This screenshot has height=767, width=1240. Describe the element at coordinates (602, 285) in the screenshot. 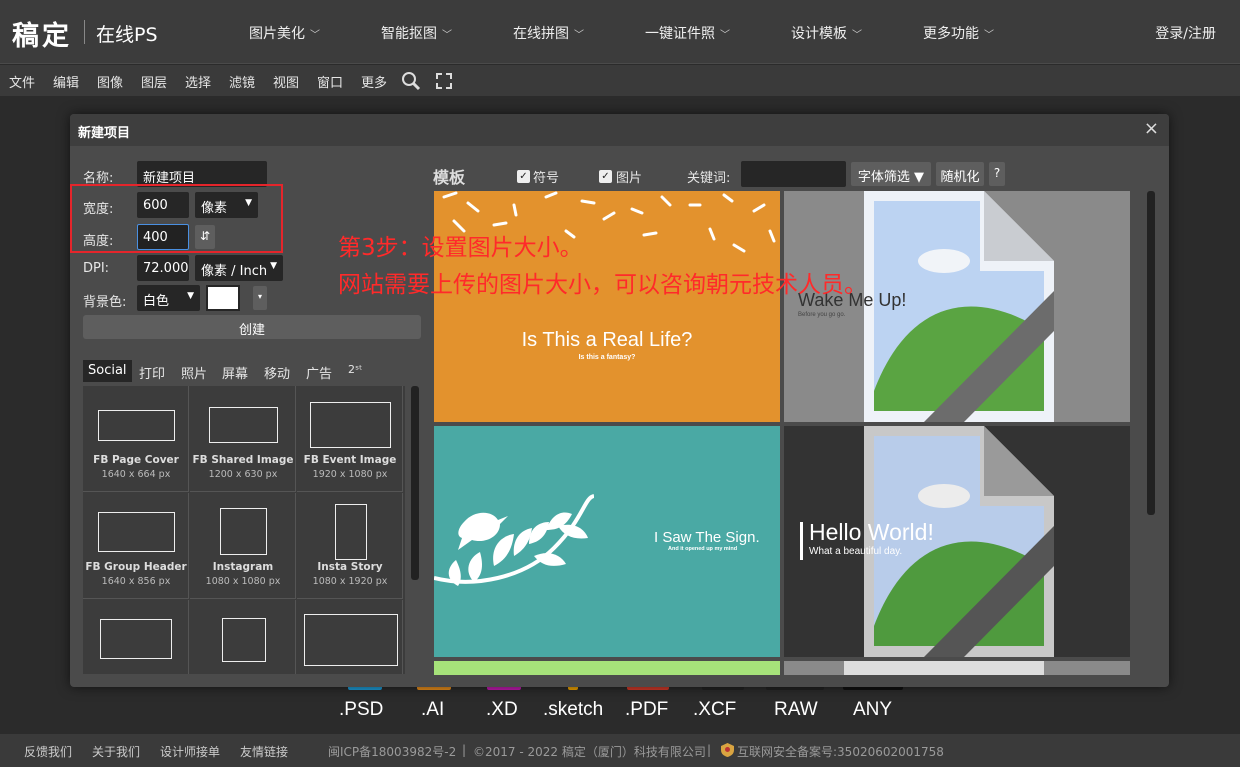

I see `annotation-note: 网站需要上传的图片大小，可以咨询朝元技术人员。` at that location.